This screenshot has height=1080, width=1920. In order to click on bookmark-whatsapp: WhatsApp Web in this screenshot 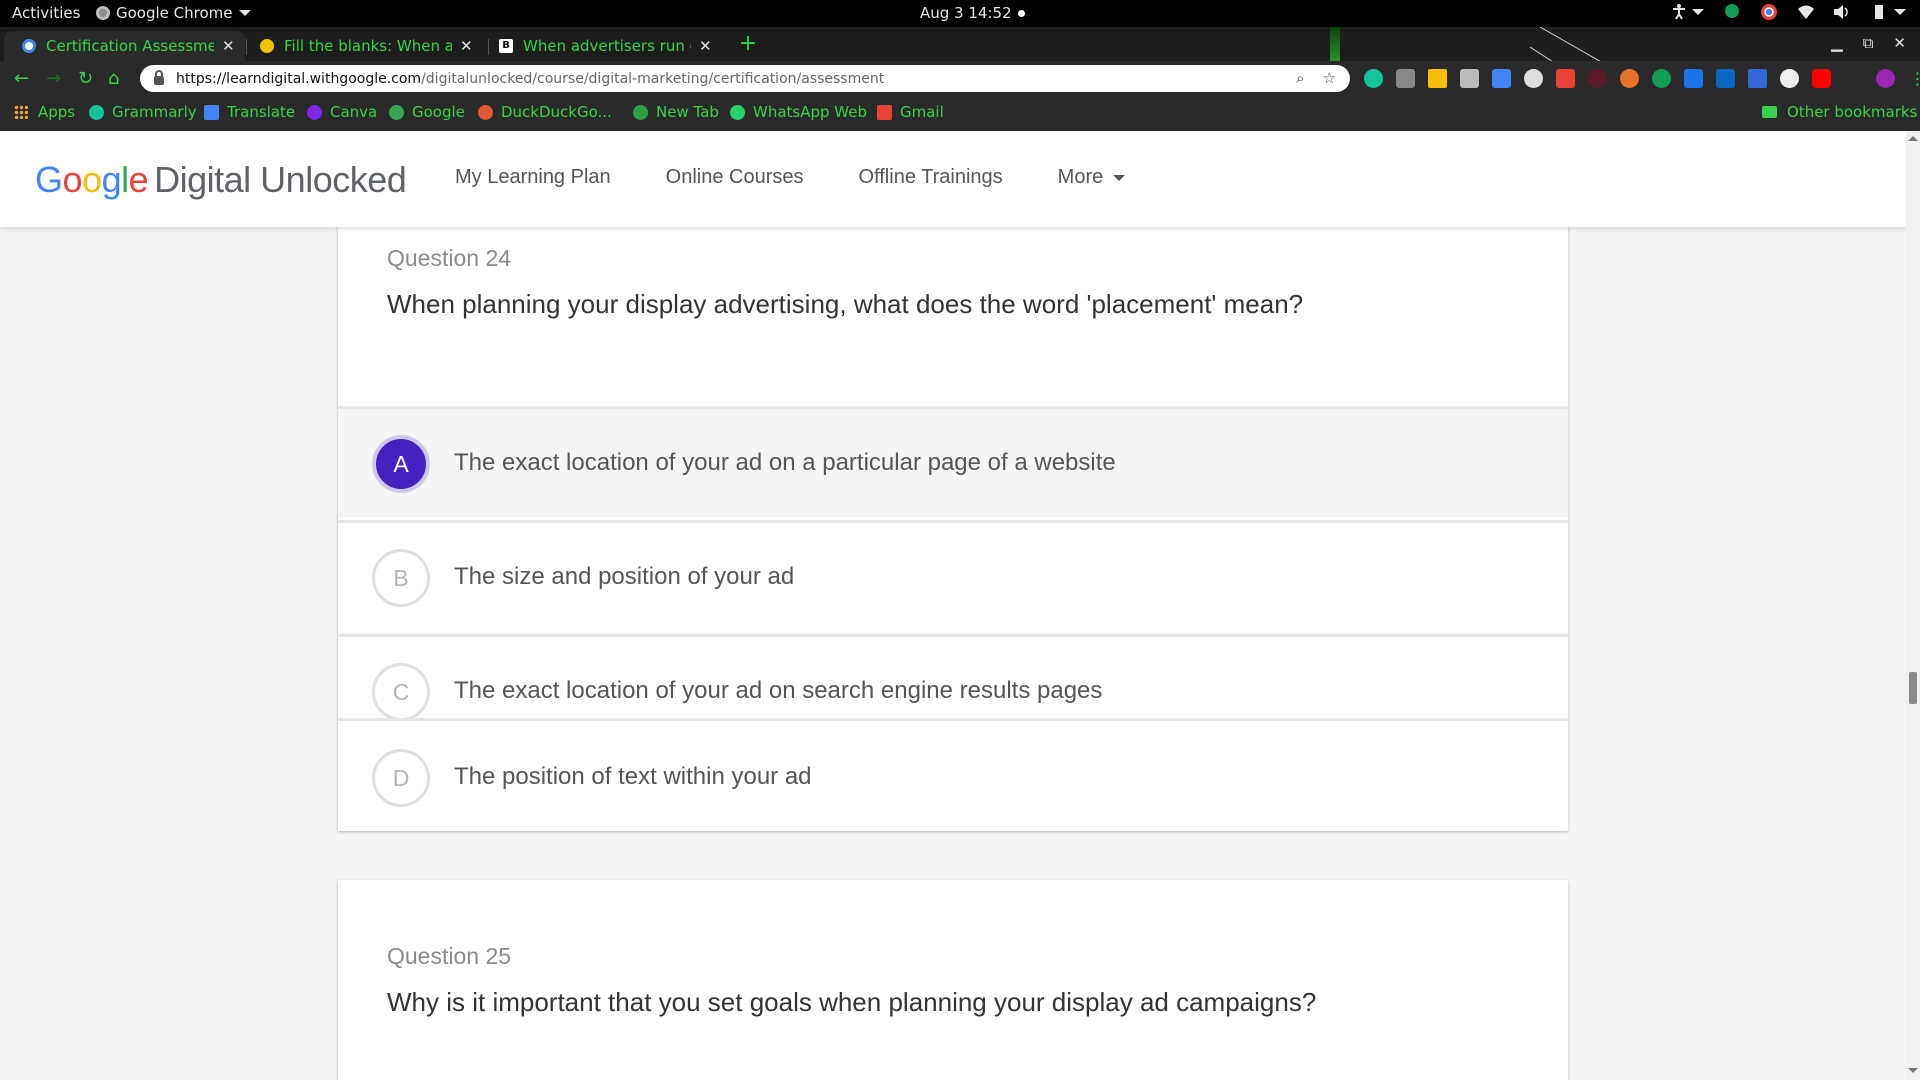, I will do `click(798, 112)`.